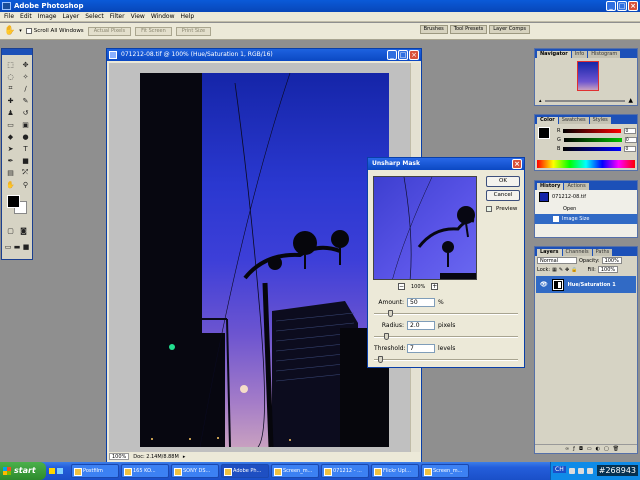  Describe the element at coordinates (23, 230) in the screenshot. I see `quick-mask-mode-icon: ◙` at that location.